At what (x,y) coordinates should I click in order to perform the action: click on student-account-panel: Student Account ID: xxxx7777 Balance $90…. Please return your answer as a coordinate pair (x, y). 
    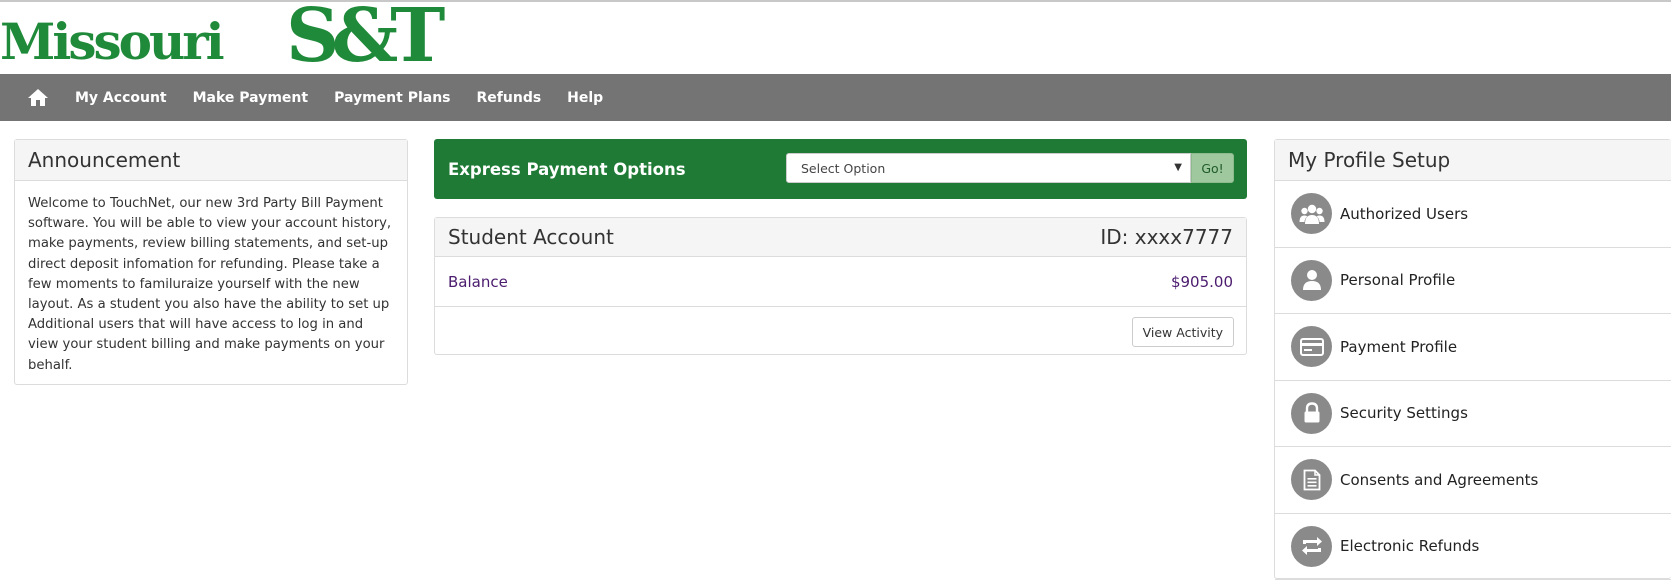
    Looking at the image, I should click on (840, 286).